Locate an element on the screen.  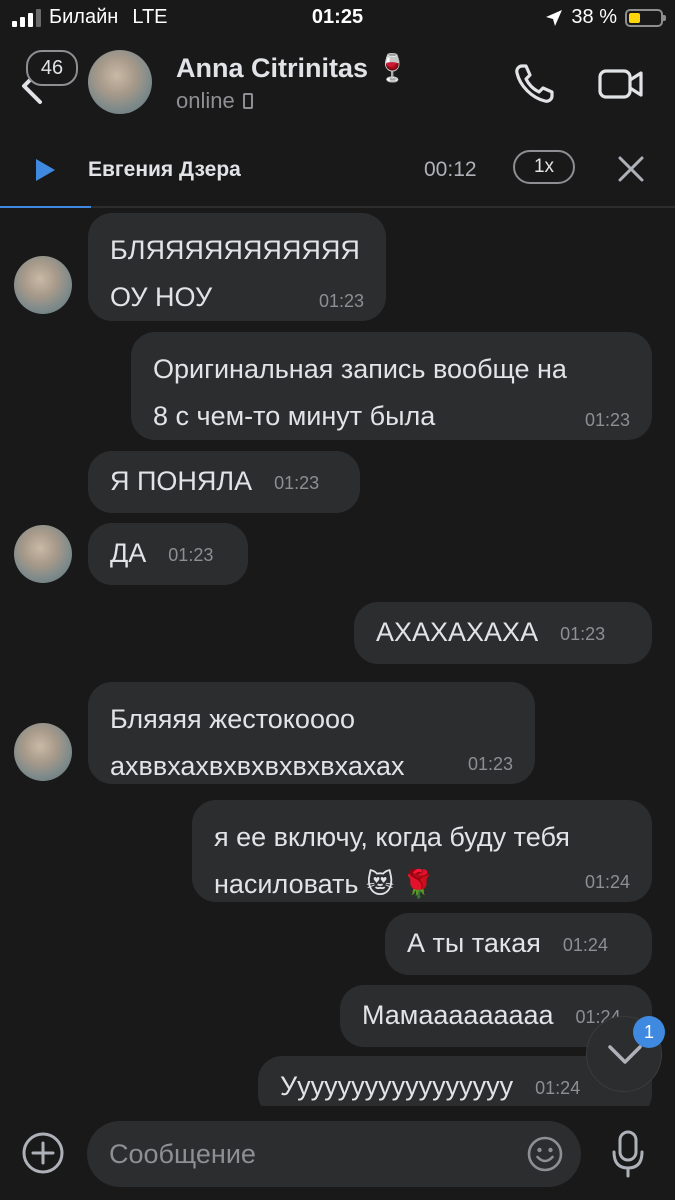
message-text: А ты такая is located at coordinates (474, 943).